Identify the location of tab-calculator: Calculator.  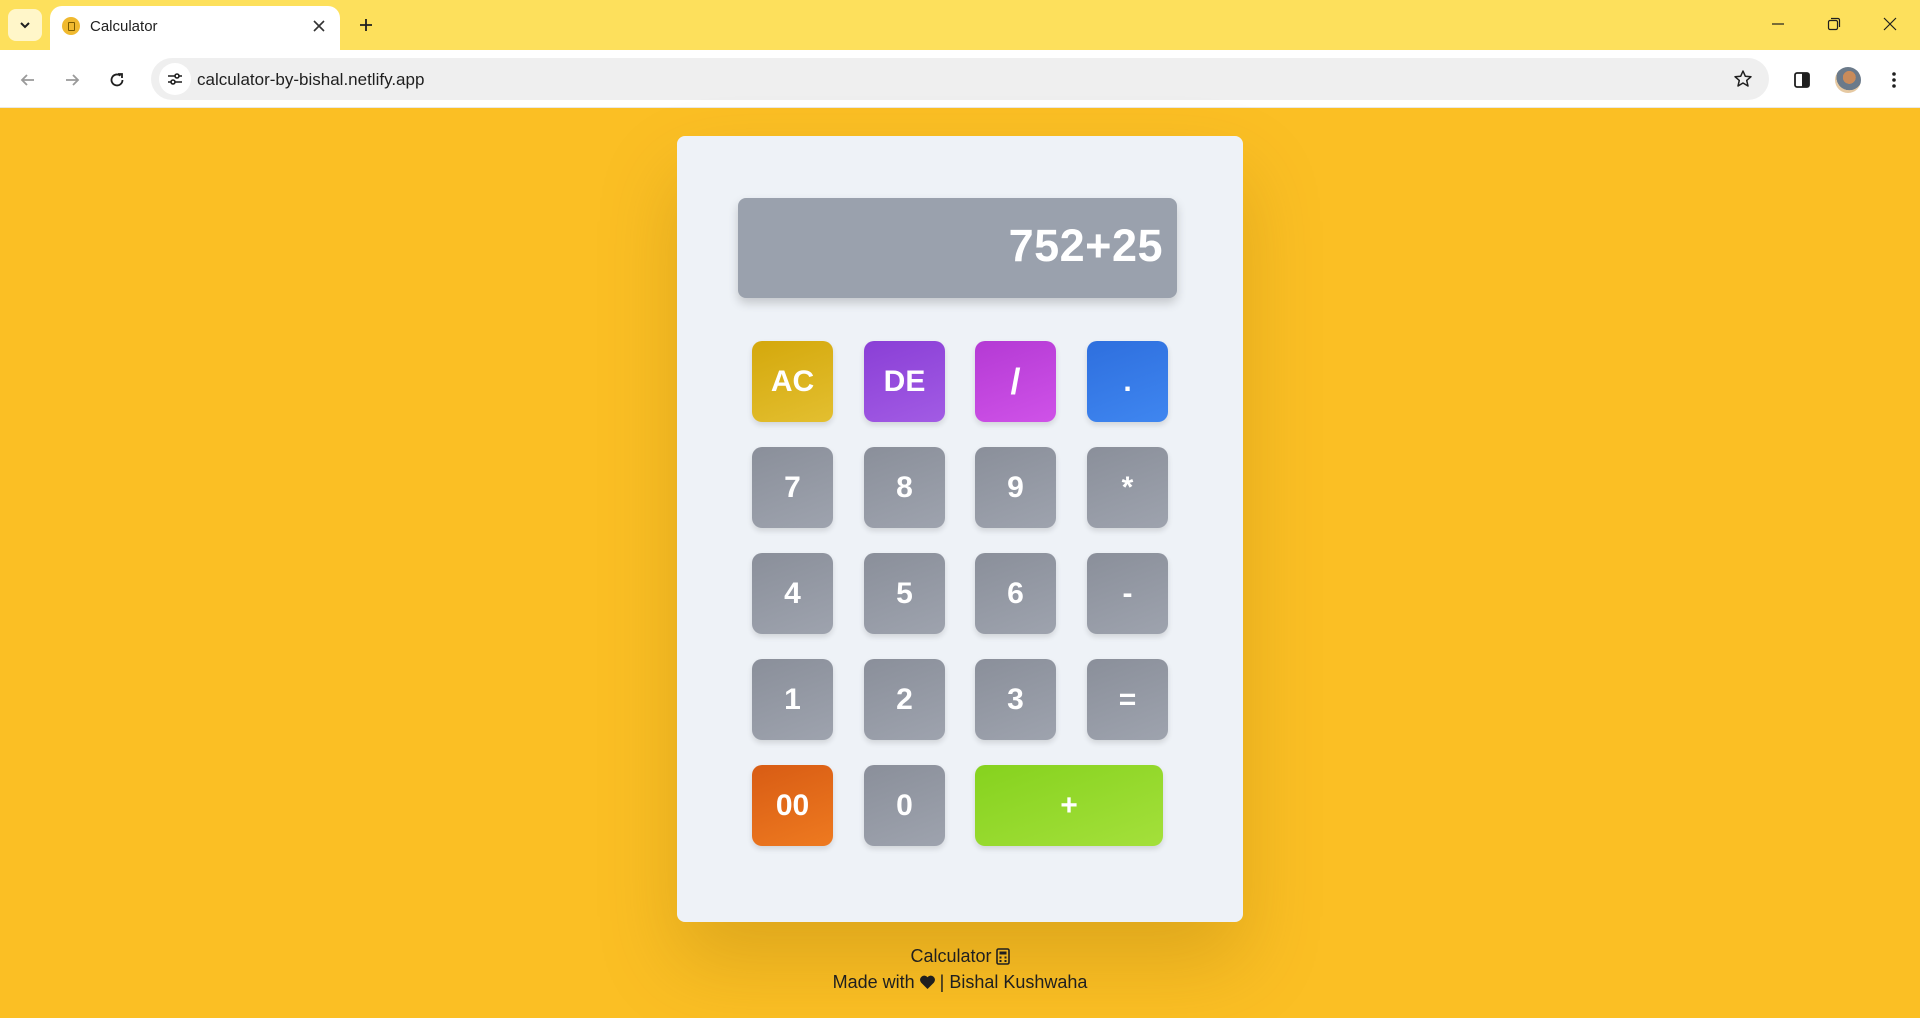
(195, 28).